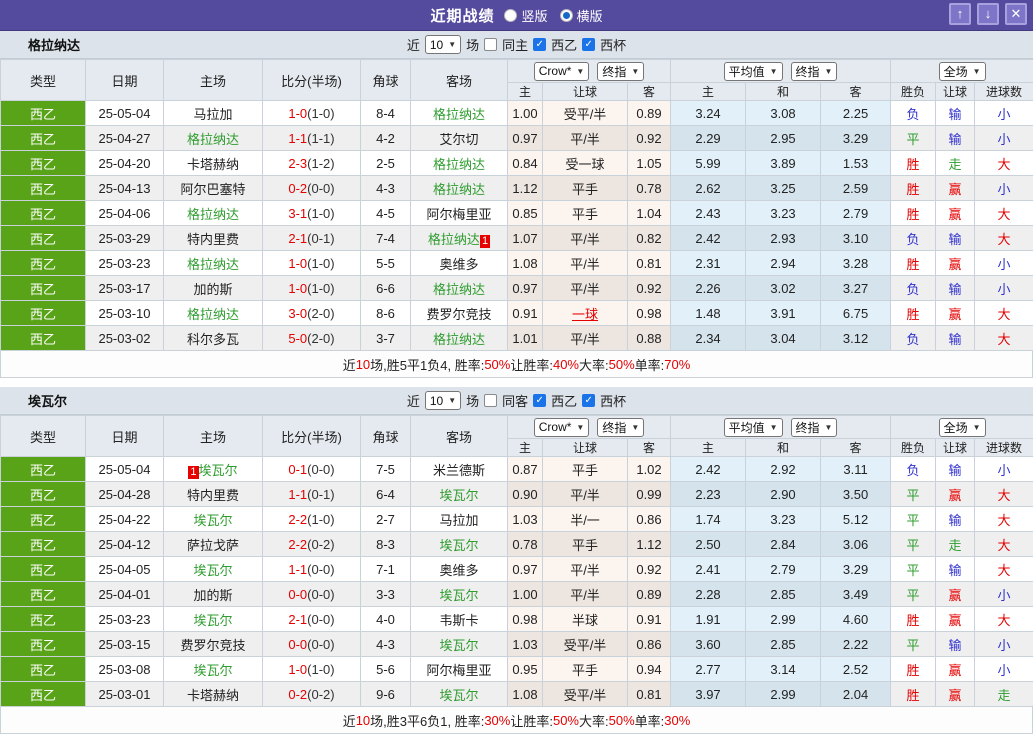 The image size is (1033, 734). What do you see at coordinates (581, 15) in the screenshot?
I see `radio-horizontal-layout: 横版` at bounding box center [581, 15].